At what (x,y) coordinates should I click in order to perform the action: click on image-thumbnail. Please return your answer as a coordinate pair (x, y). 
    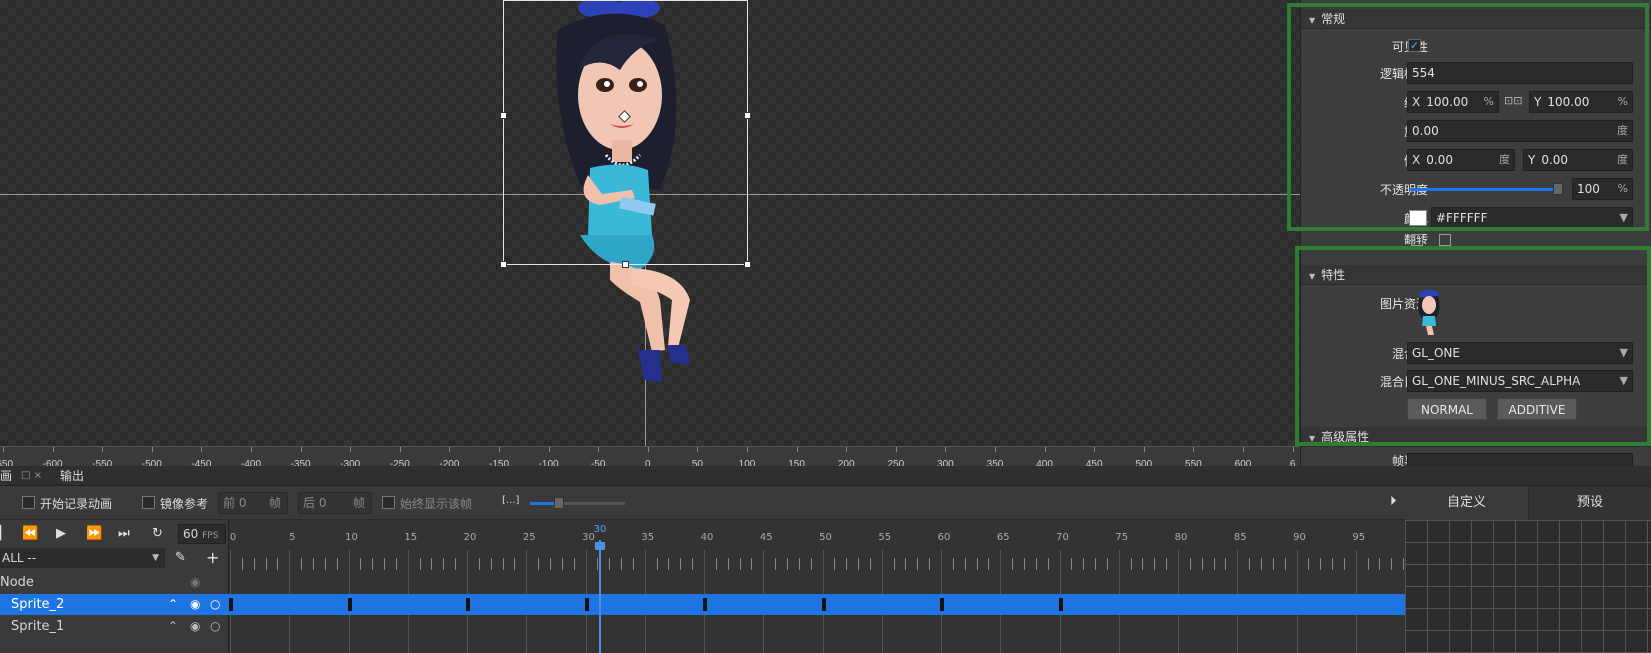
    Looking at the image, I should click on (1429, 313).